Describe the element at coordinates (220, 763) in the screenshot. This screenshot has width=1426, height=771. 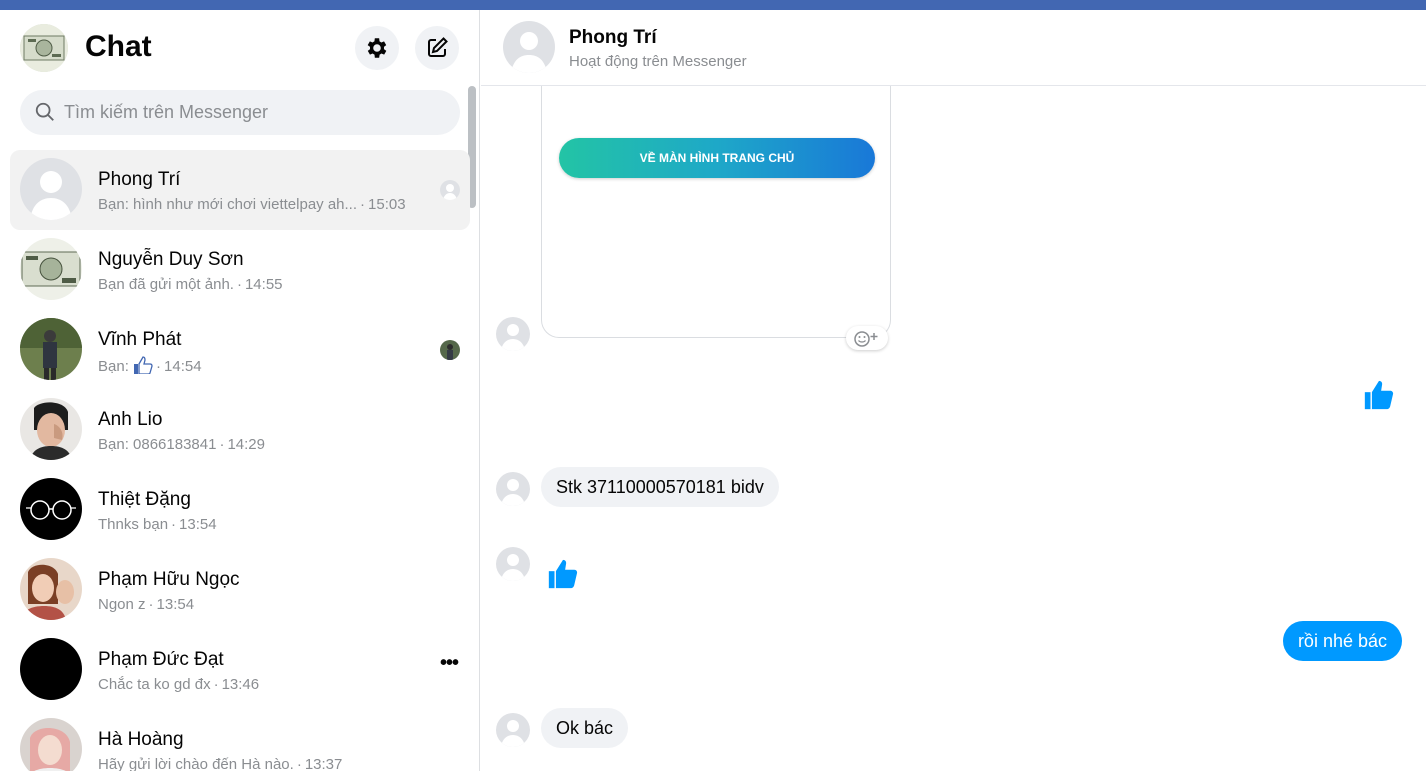
I see `conversation-preview: Hãy gửi lời chào đến Hà nào. · 13:37` at that location.